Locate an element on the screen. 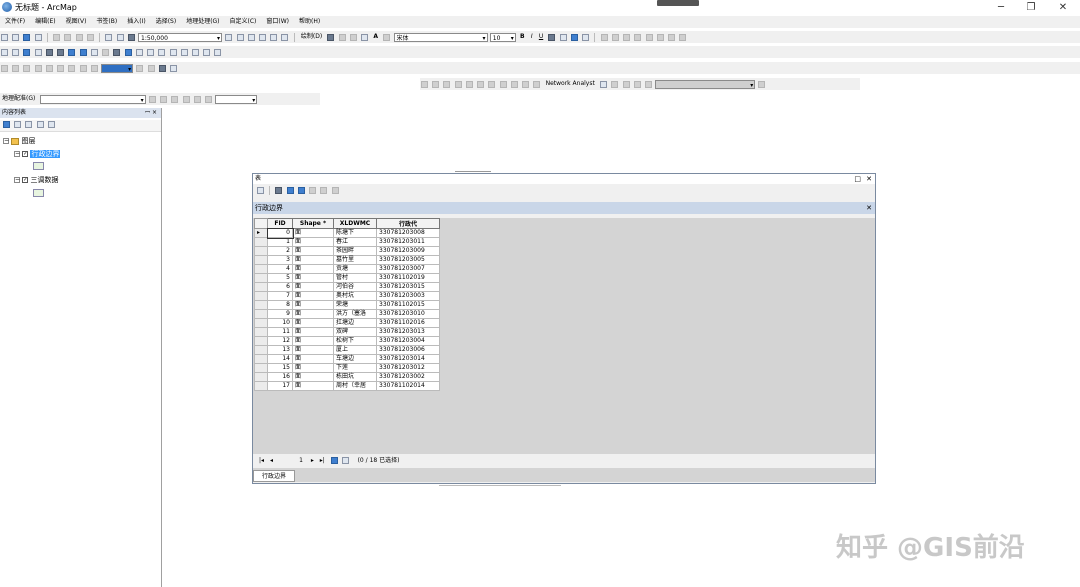 This screenshot has width=1080, height=587. table-cell: 河伯谷 is located at coordinates (355, 287).